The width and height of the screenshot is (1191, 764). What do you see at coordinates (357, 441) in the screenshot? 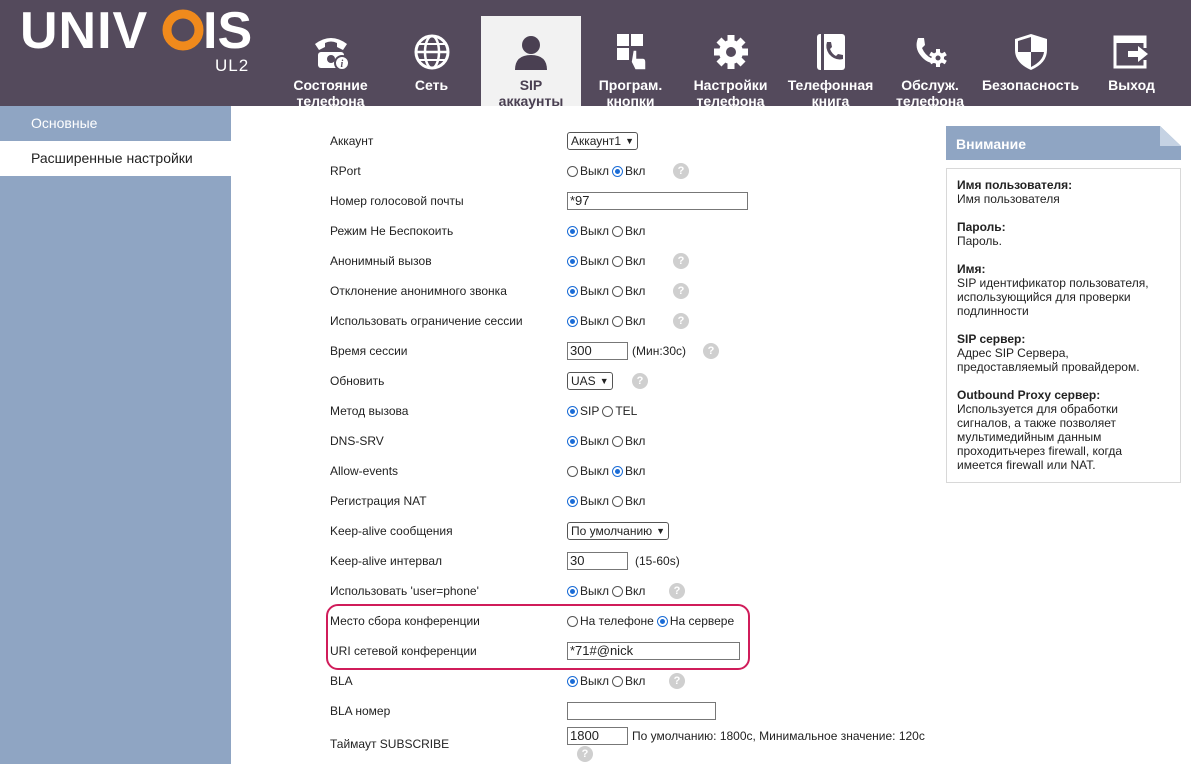
I see `field-label: DNS-SRV` at bounding box center [357, 441].